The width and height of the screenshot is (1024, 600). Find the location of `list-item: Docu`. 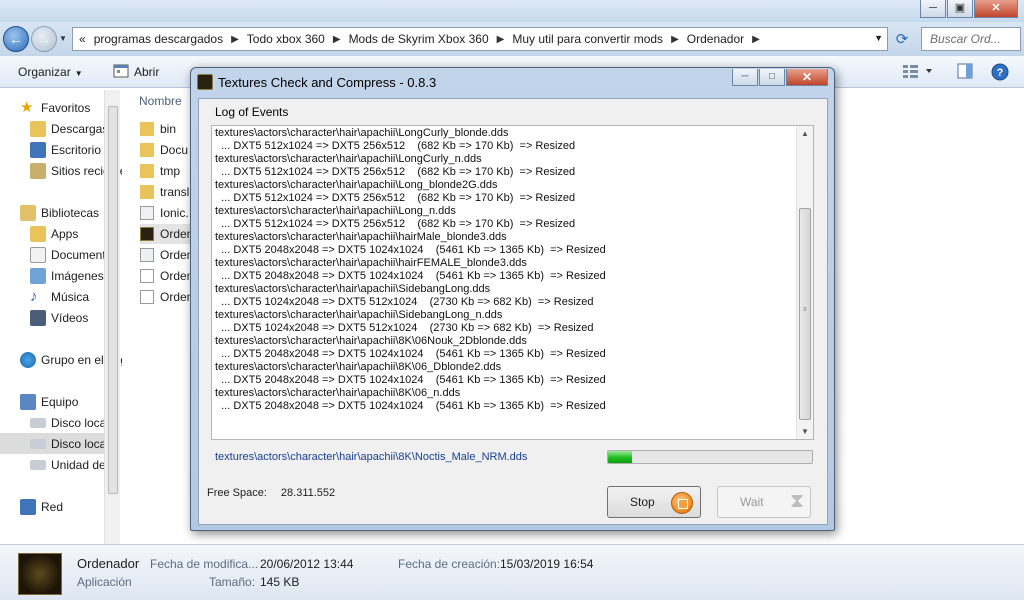

list-item: Docu is located at coordinates (166, 150).